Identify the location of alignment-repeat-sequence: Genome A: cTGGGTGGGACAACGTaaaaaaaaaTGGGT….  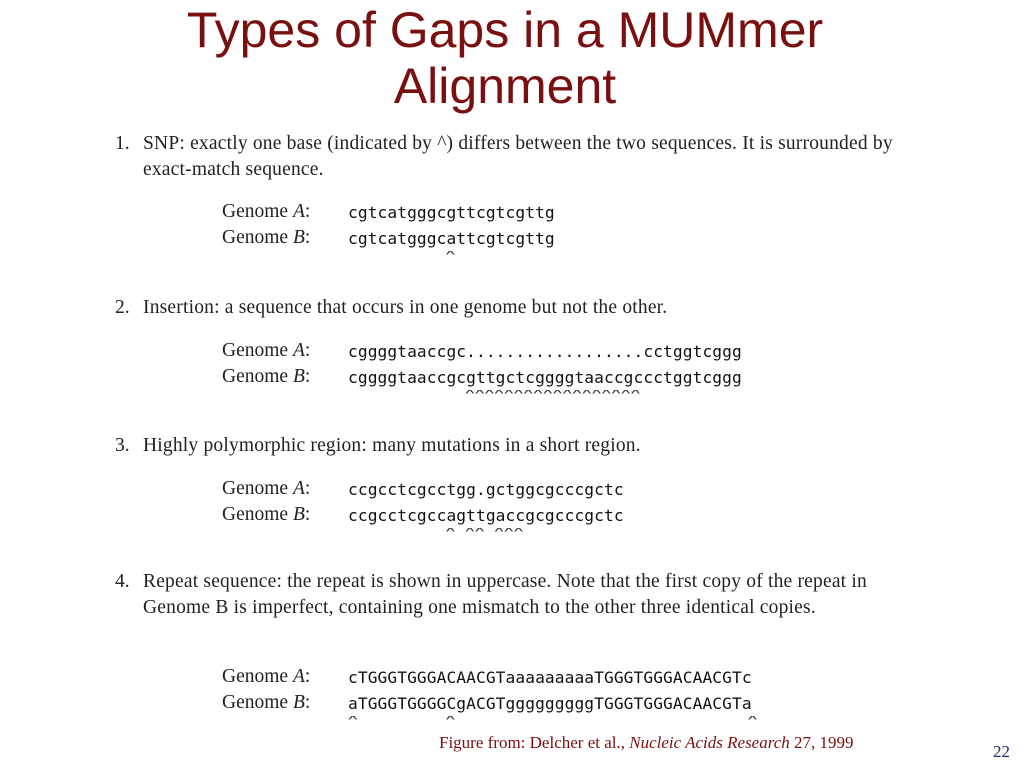
(489, 696).